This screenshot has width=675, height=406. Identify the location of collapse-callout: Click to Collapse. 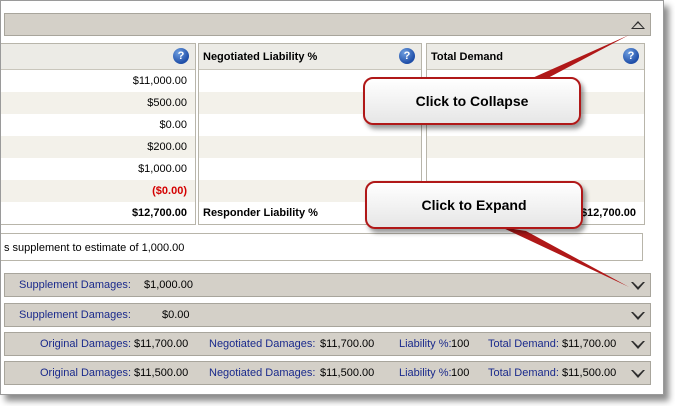
(472, 101).